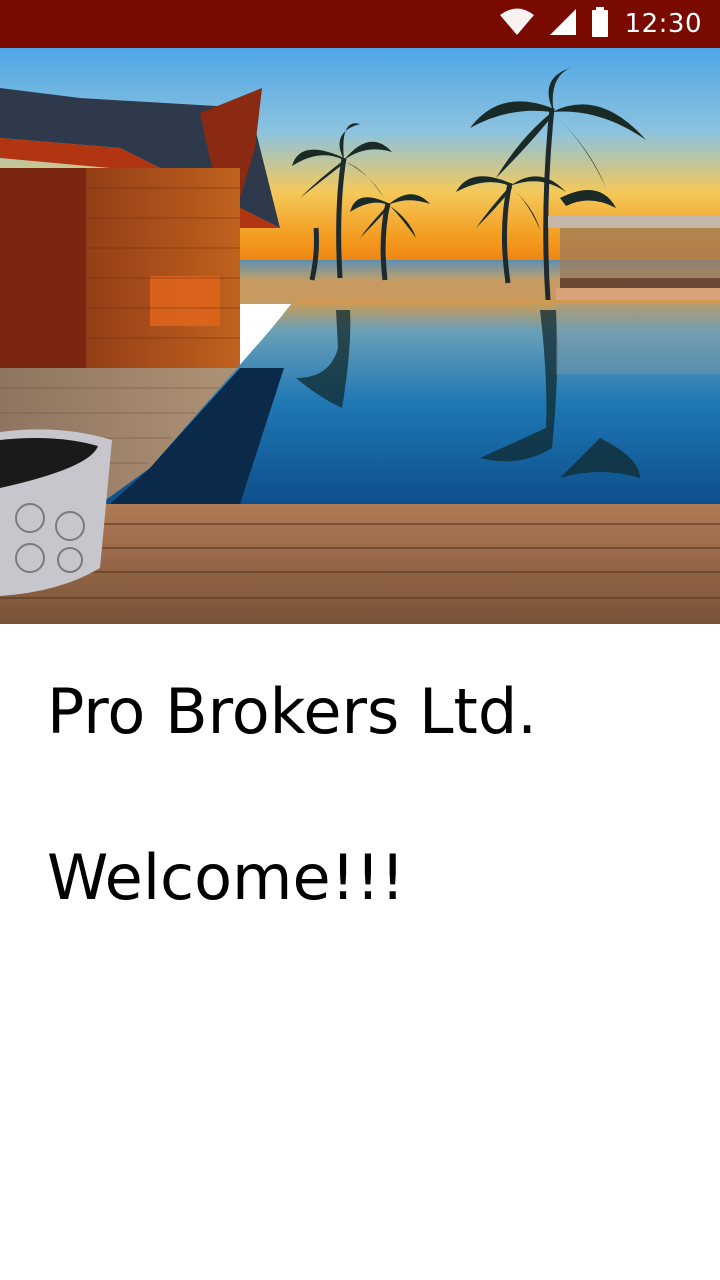  I want to click on welcome-text: Welcome!!!, so click(226, 877).